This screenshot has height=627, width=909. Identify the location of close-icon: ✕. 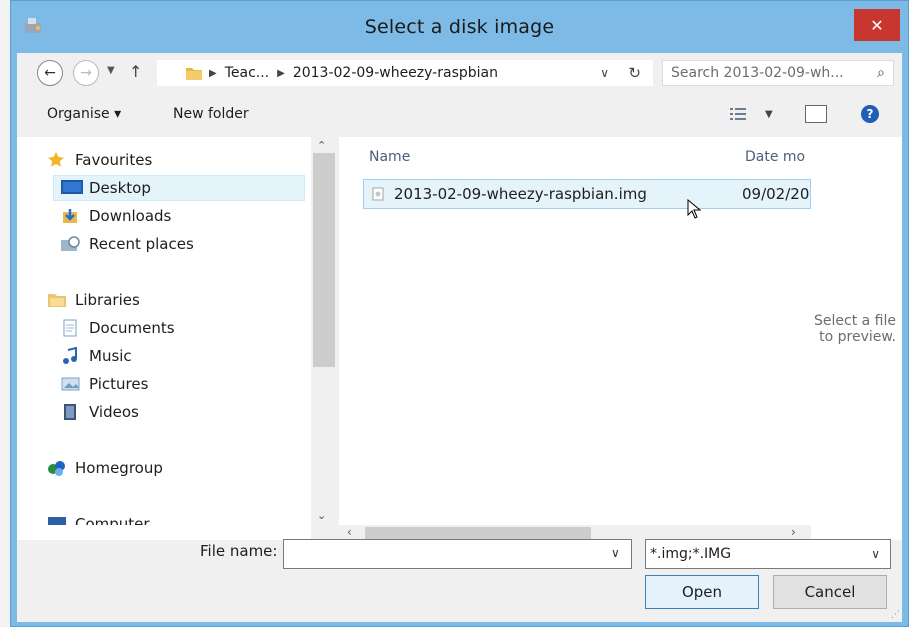
(877, 25).